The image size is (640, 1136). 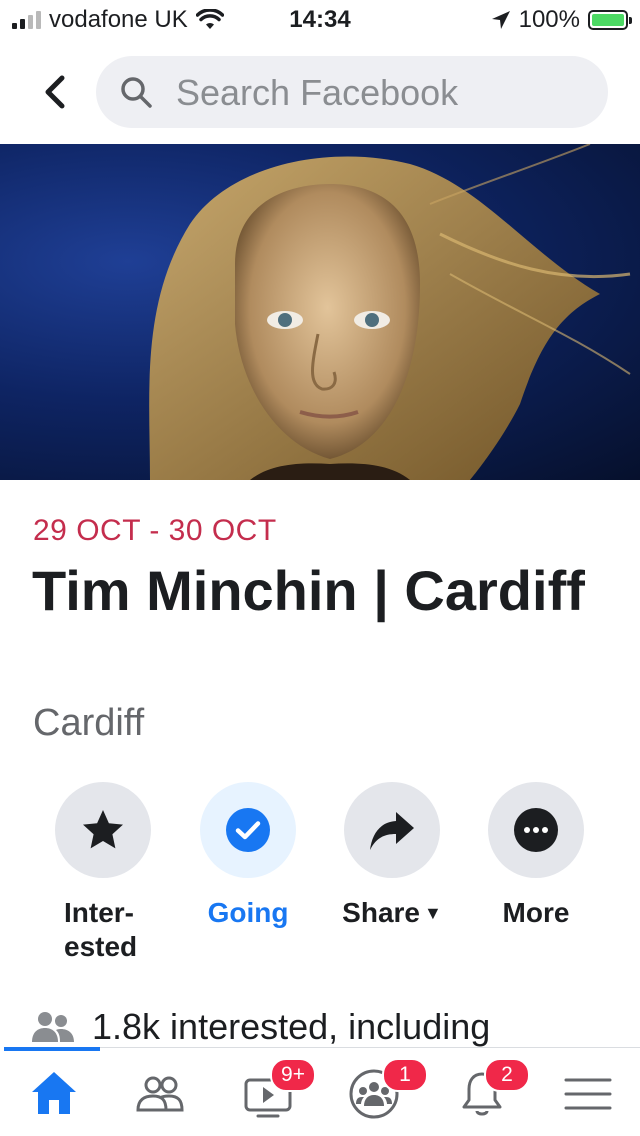 I want to click on active-tab-indicator, so click(x=52, y=1049).